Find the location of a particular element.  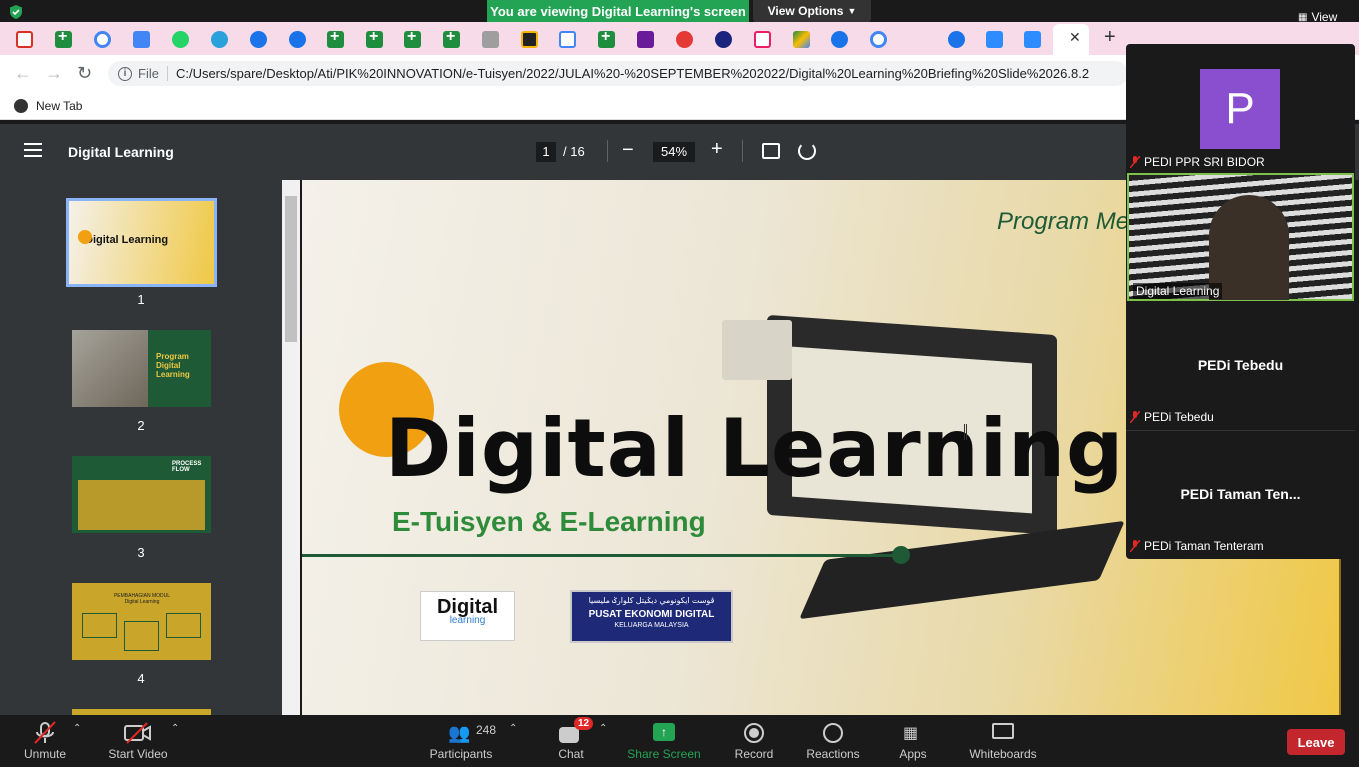

view-options-button: View Options ▼ is located at coordinates (812, 11).